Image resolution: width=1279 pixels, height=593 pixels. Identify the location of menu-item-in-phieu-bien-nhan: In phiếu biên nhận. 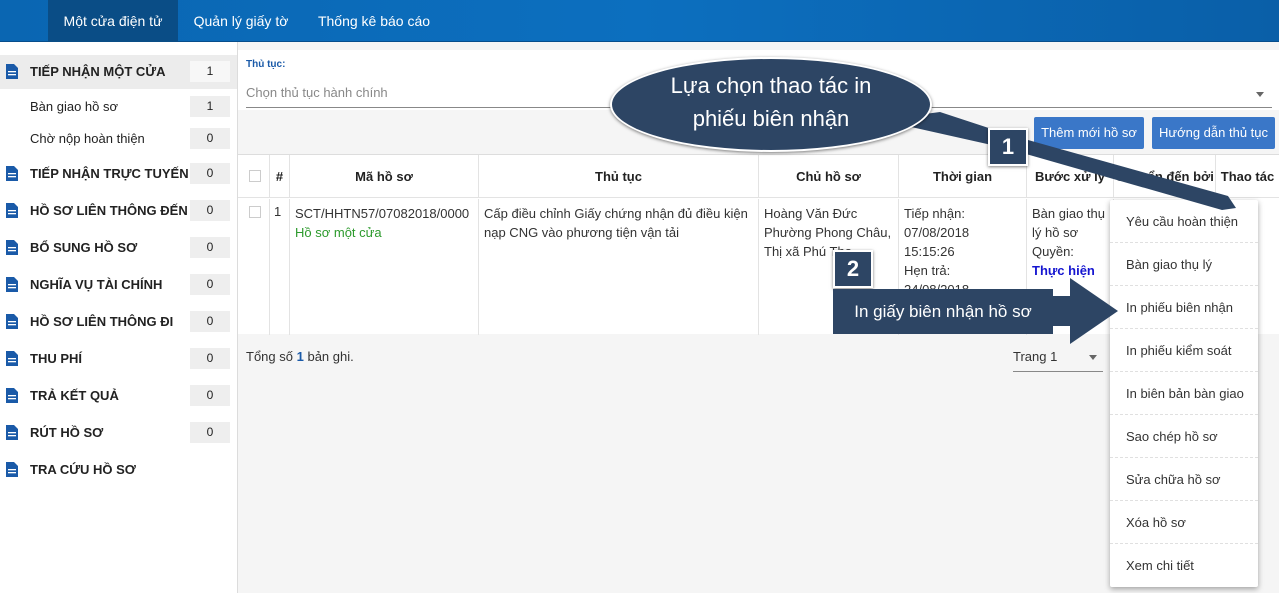
(1184, 307).